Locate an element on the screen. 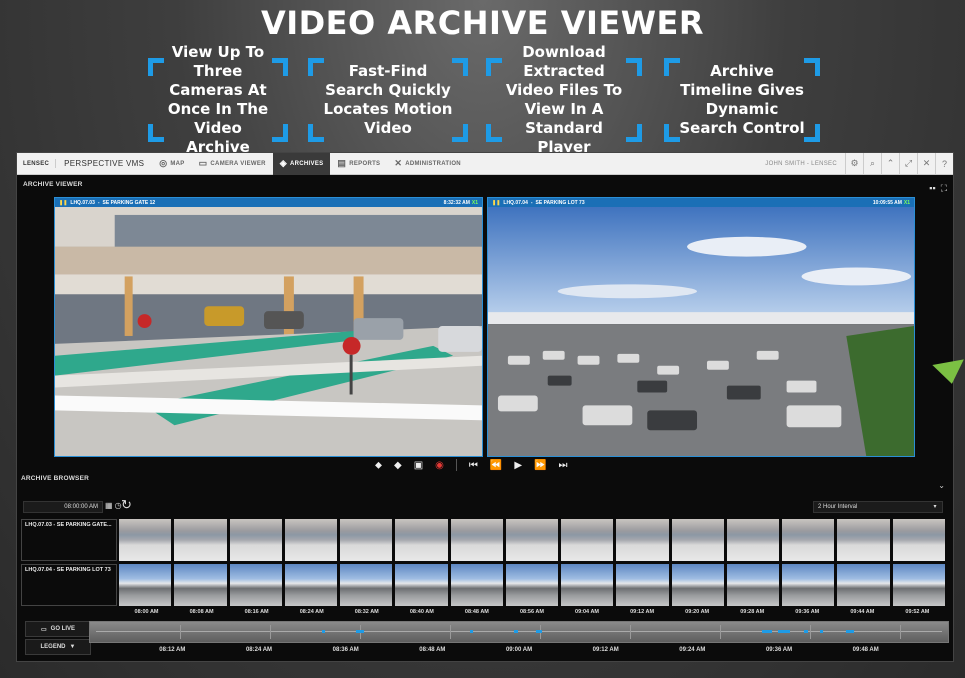 The height and width of the screenshot is (678, 965). expand-icon: ⤢ is located at coordinates (908, 163).